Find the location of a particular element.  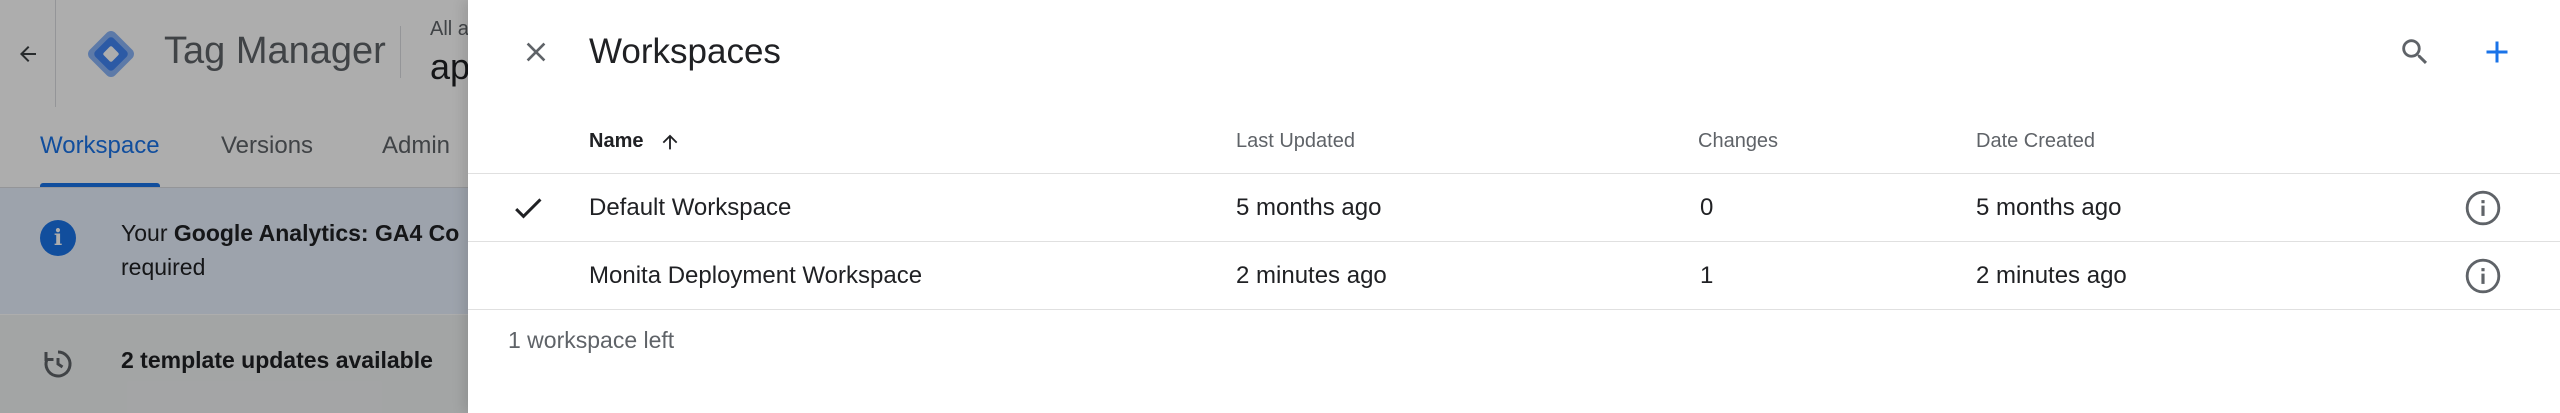

close-icon is located at coordinates (536, 52).